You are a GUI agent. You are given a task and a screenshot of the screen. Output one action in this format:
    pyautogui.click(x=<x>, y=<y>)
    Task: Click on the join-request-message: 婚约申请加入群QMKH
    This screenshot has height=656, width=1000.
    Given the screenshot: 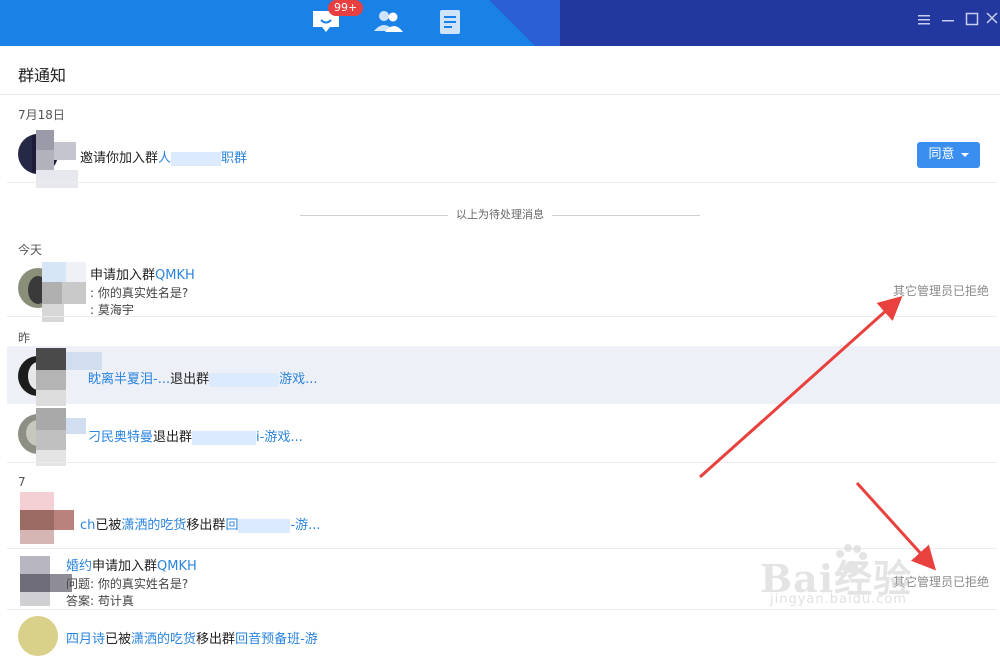 What is the action you would take?
    pyautogui.click(x=131, y=566)
    